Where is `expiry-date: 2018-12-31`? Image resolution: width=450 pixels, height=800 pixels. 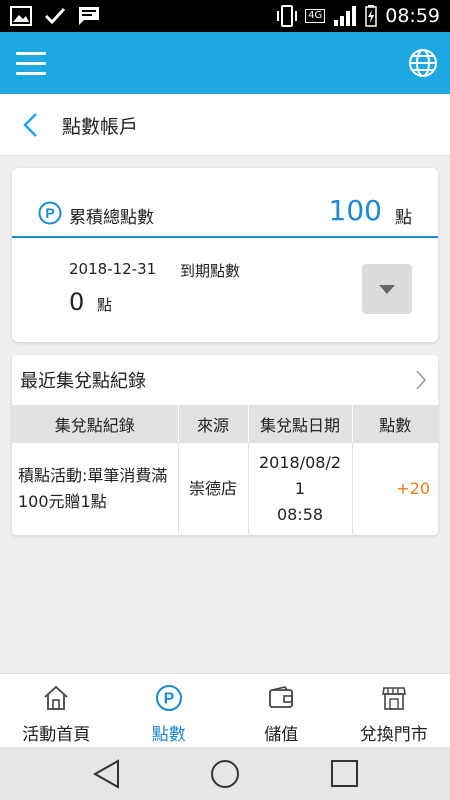
expiry-date: 2018-12-31 is located at coordinates (113, 269).